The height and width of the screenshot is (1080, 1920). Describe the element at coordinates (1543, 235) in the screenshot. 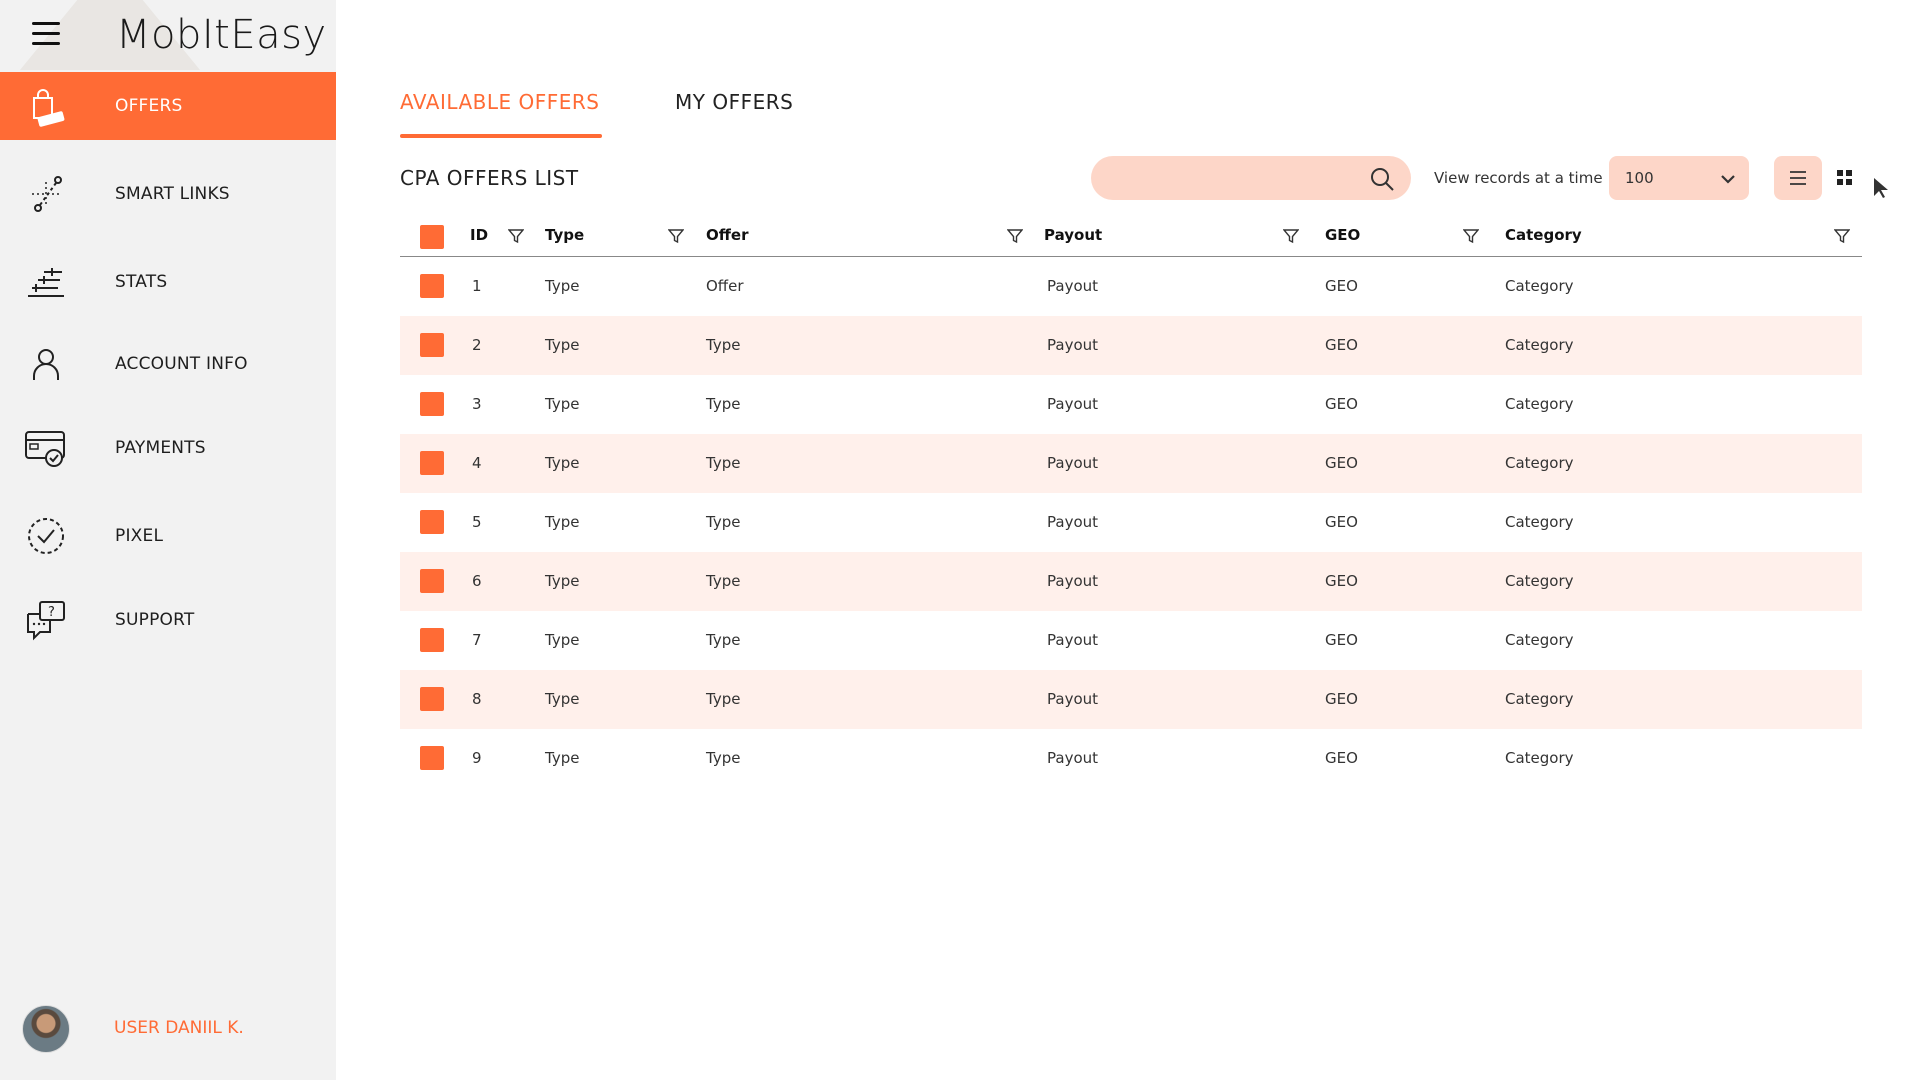

I see `column-header-category: Category` at that location.